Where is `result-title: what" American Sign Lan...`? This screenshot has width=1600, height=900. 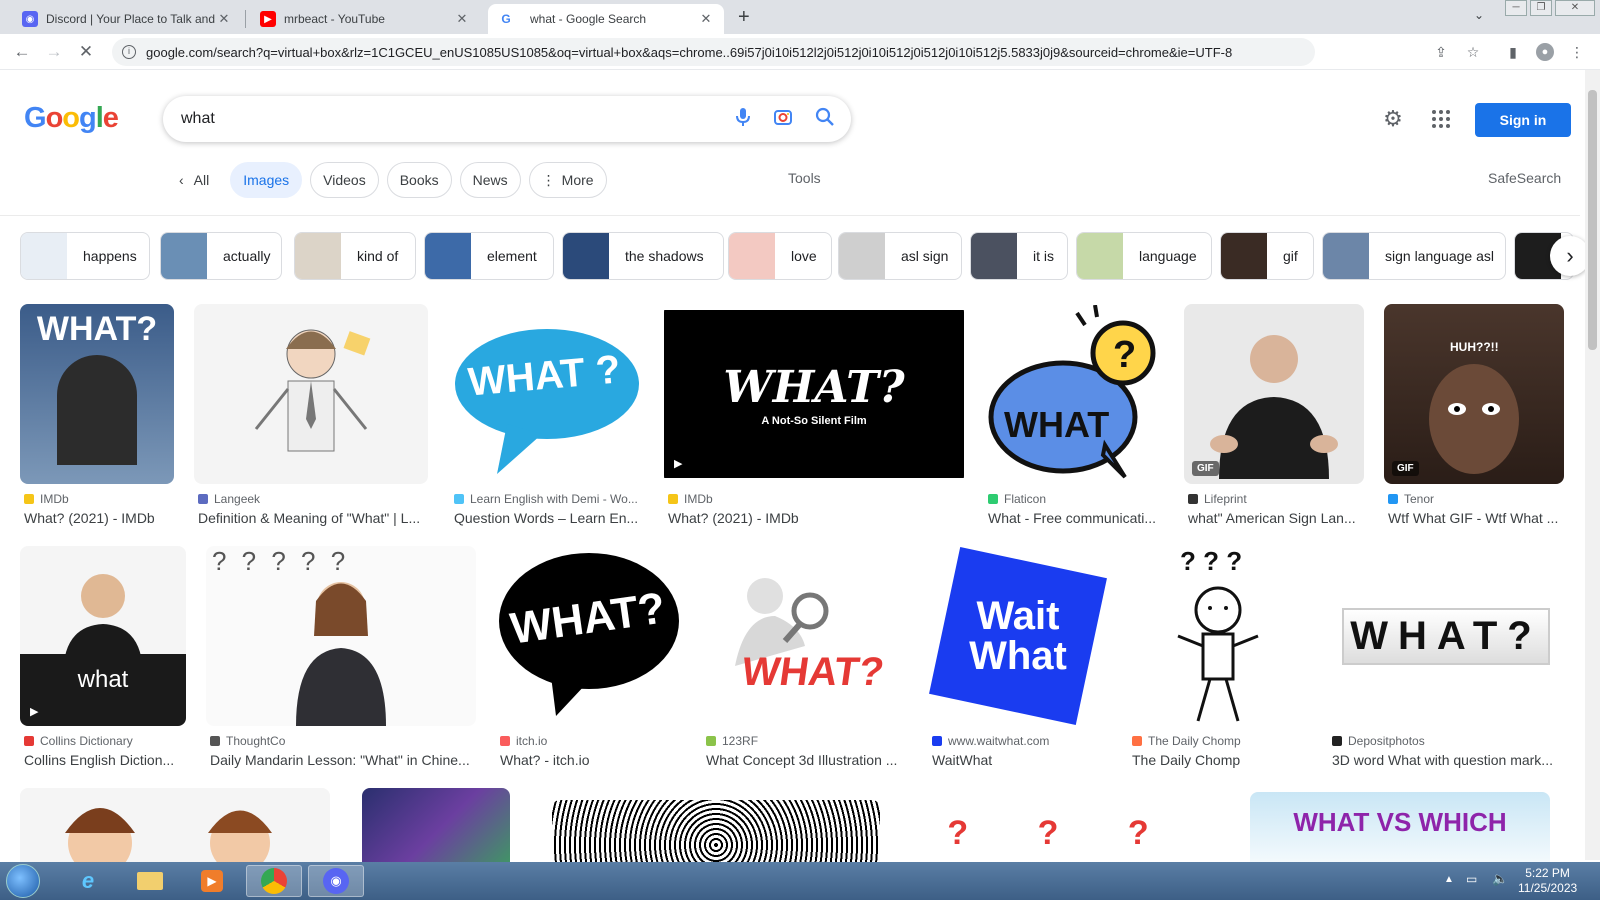
result-title: what" American Sign Lan... is located at coordinates (1278, 518).